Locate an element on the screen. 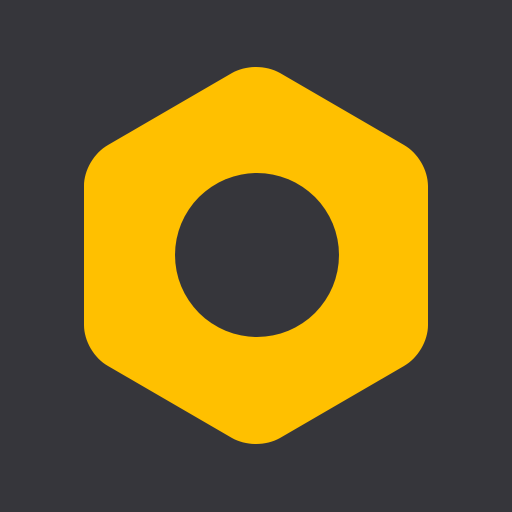 This screenshot has height=512, width=512. nut-hole is located at coordinates (257, 255).